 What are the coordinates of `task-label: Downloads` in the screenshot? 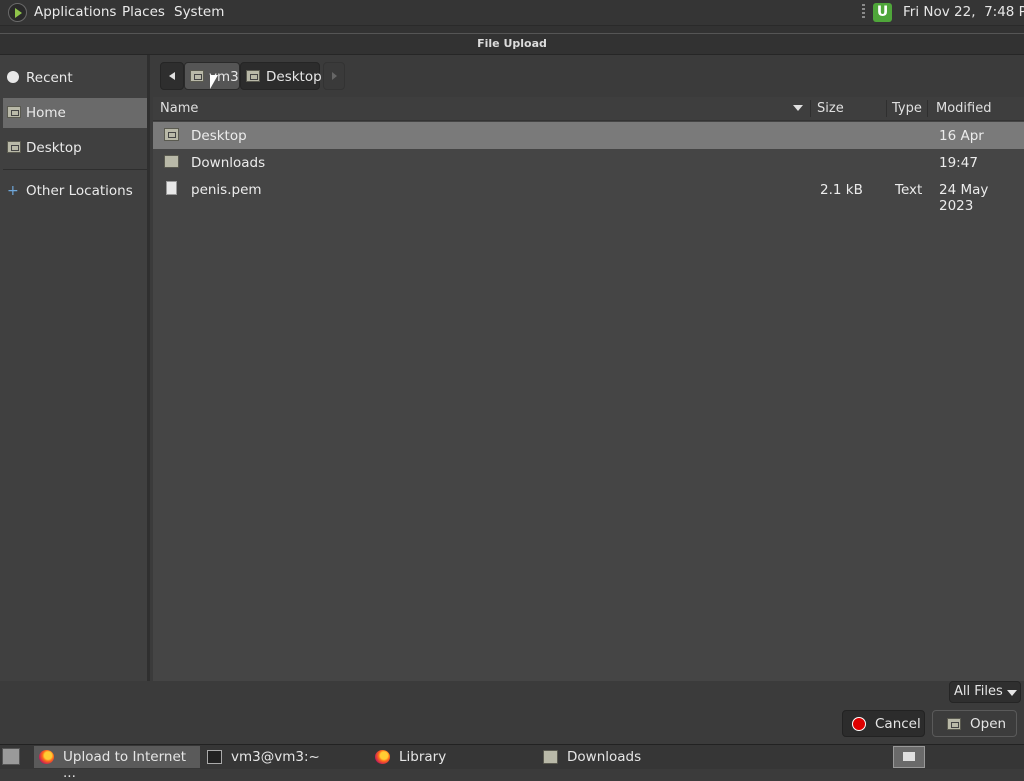 It's located at (604, 757).